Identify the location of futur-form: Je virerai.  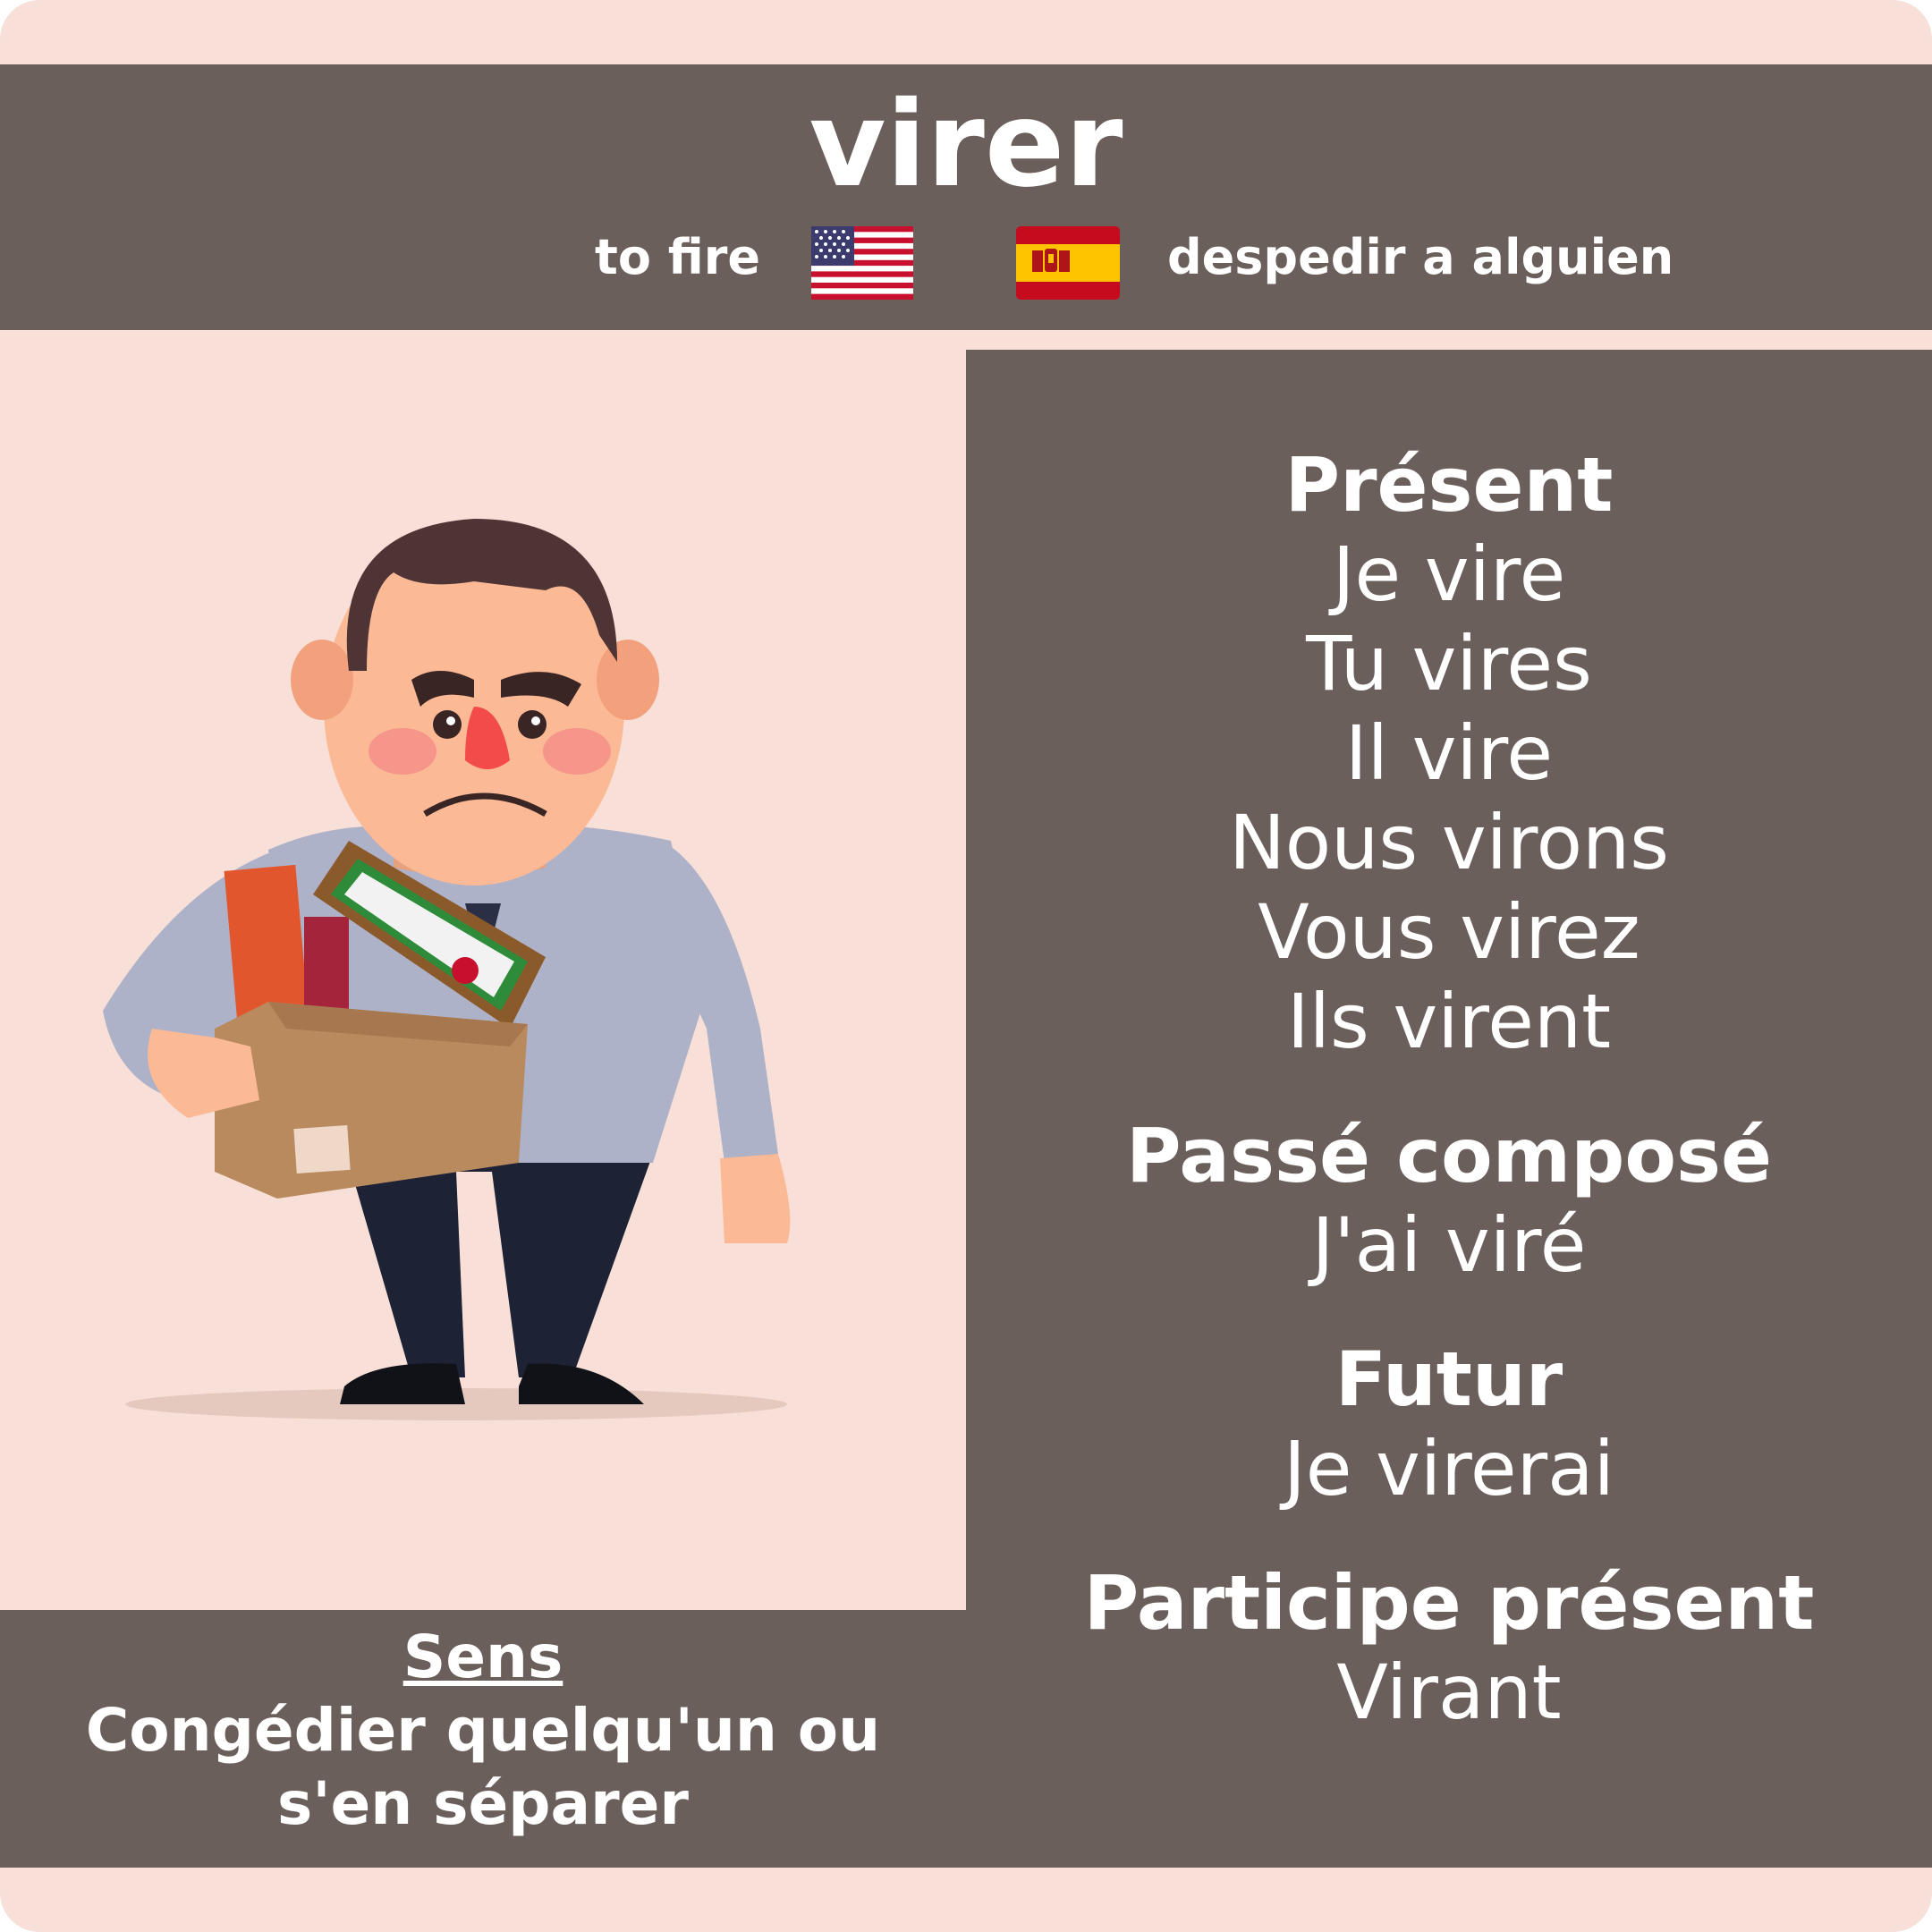
(1449, 1469).